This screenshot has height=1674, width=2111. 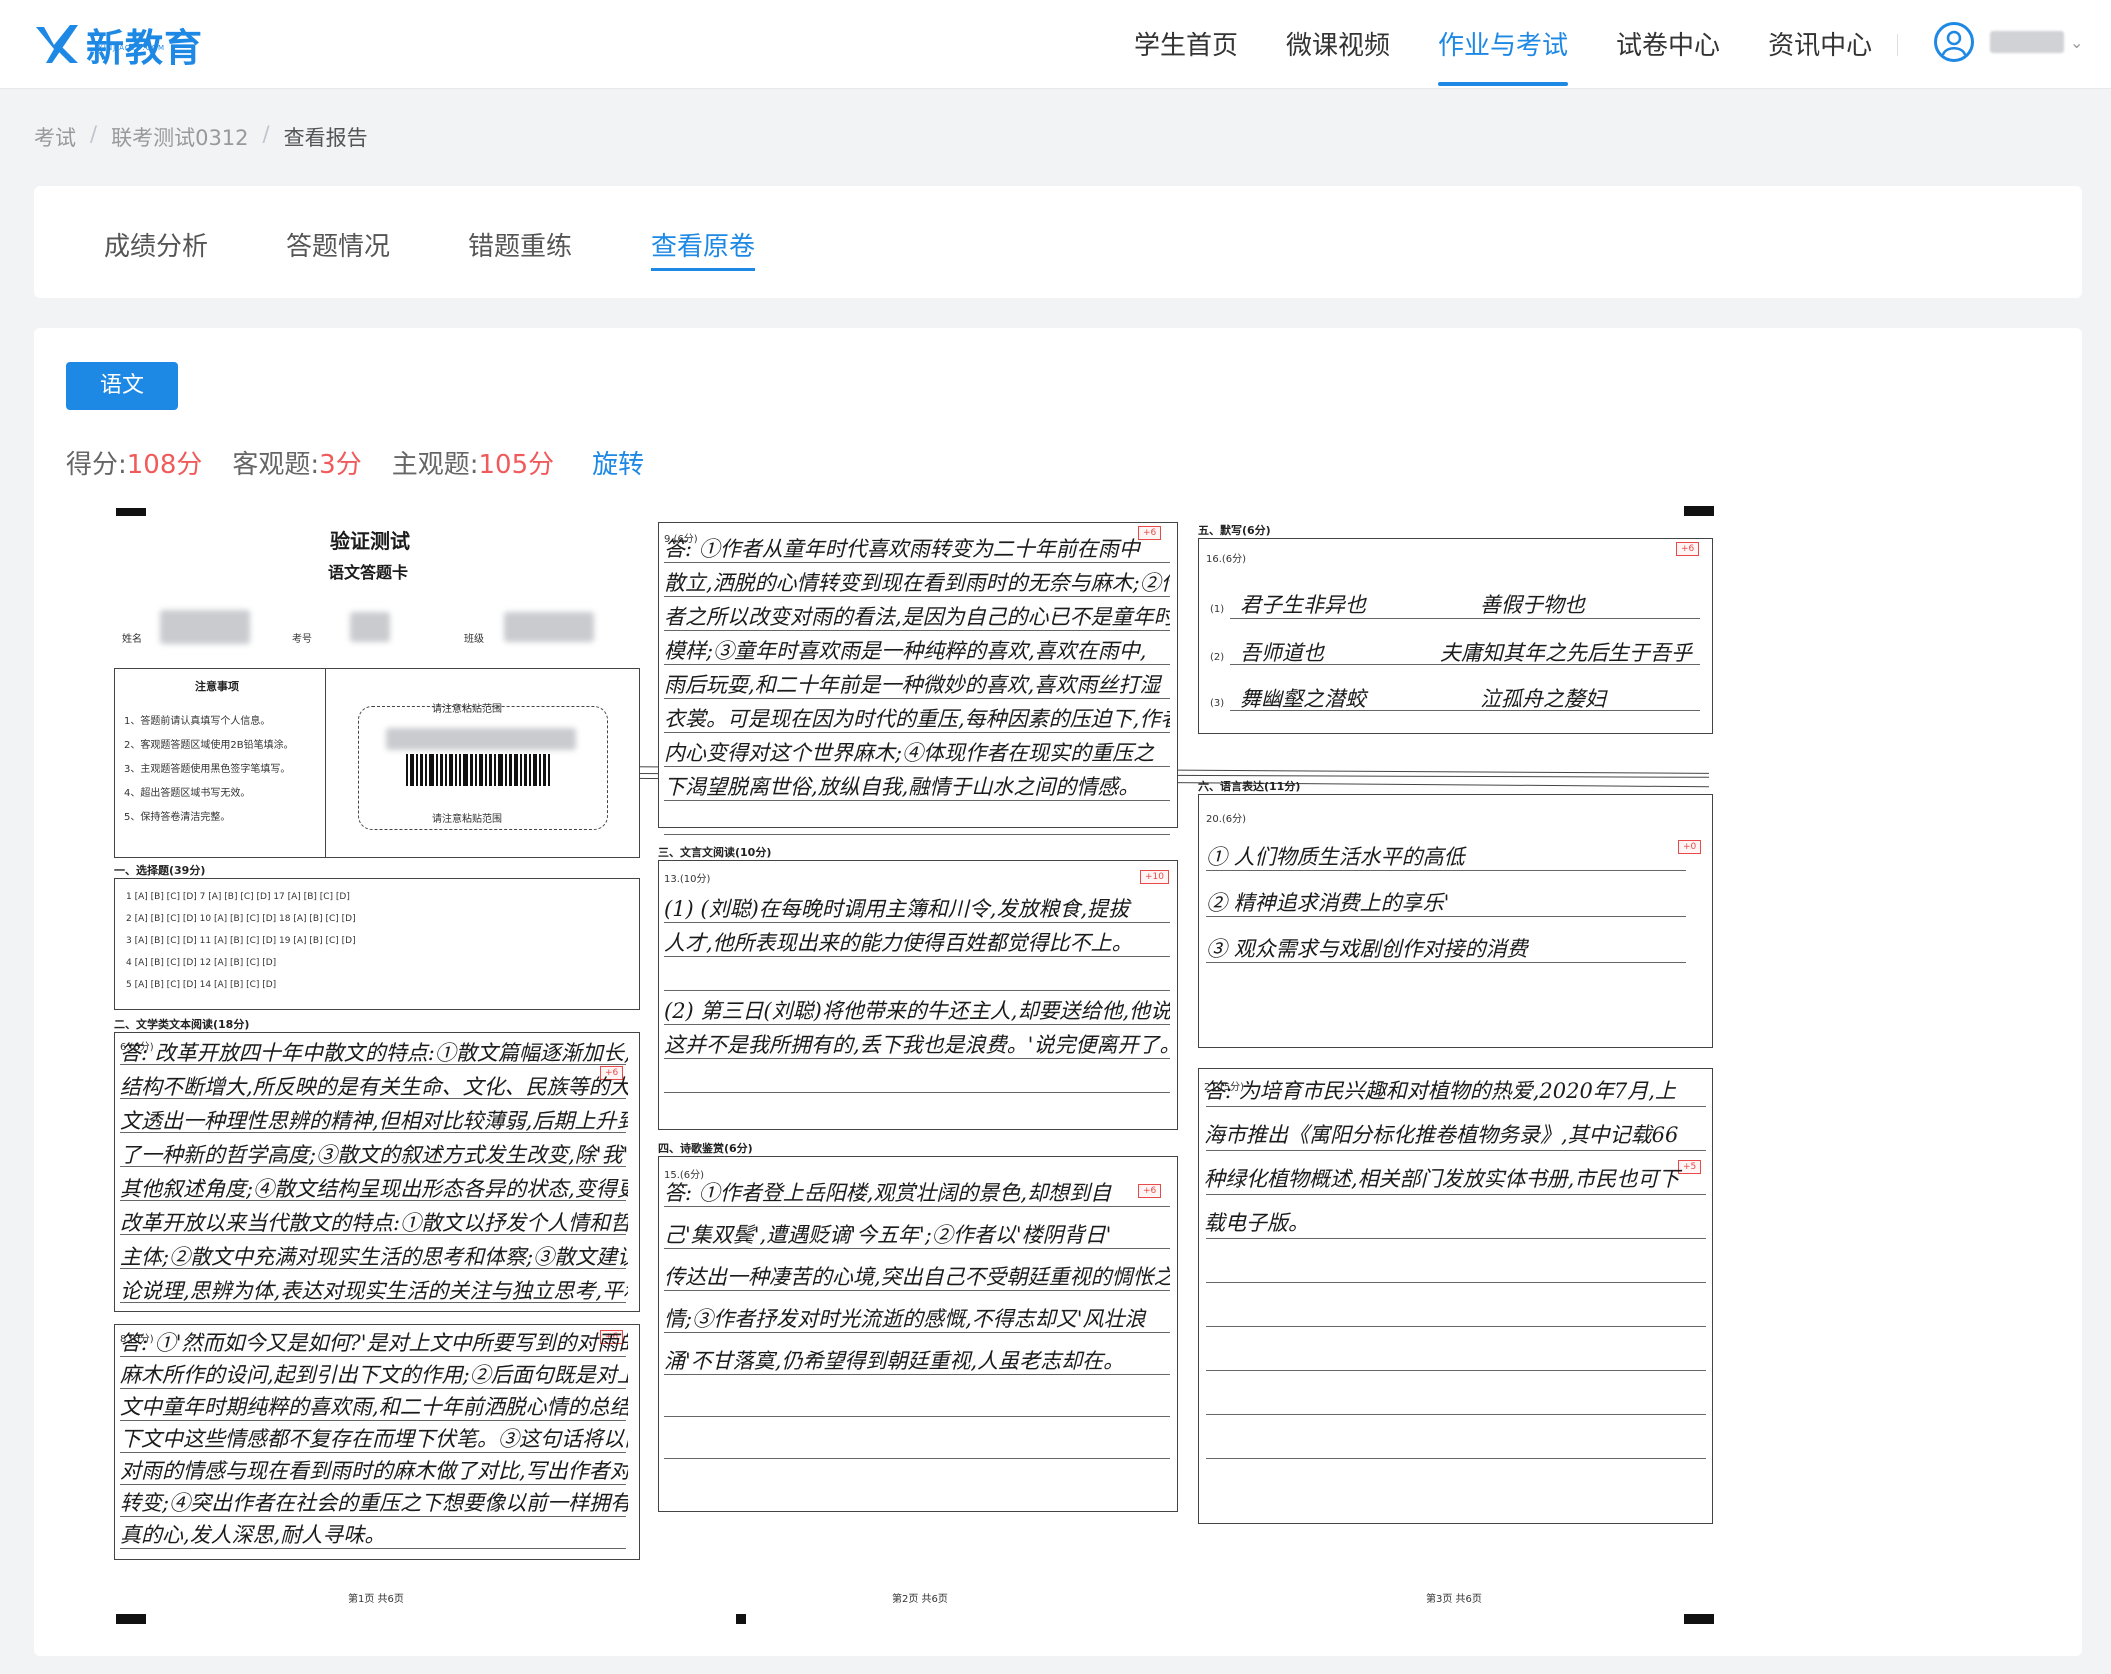 I want to click on score-tag: +0, so click(x=1690, y=847).